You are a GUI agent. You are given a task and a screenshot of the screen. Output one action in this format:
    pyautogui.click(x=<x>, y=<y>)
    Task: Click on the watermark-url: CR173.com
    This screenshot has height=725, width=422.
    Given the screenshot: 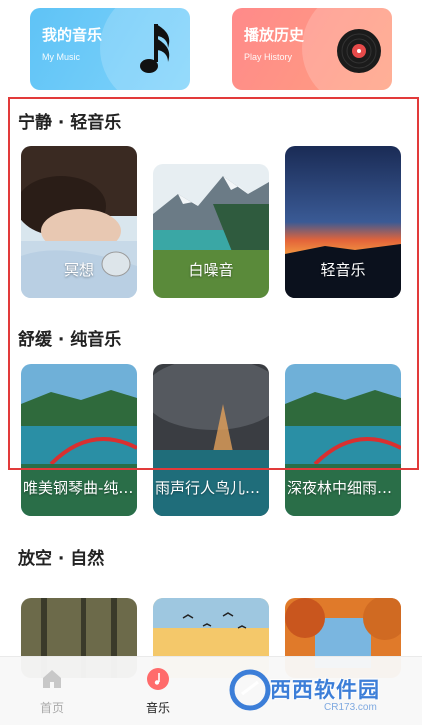 What is the action you would take?
    pyautogui.click(x=350, y=707)
    